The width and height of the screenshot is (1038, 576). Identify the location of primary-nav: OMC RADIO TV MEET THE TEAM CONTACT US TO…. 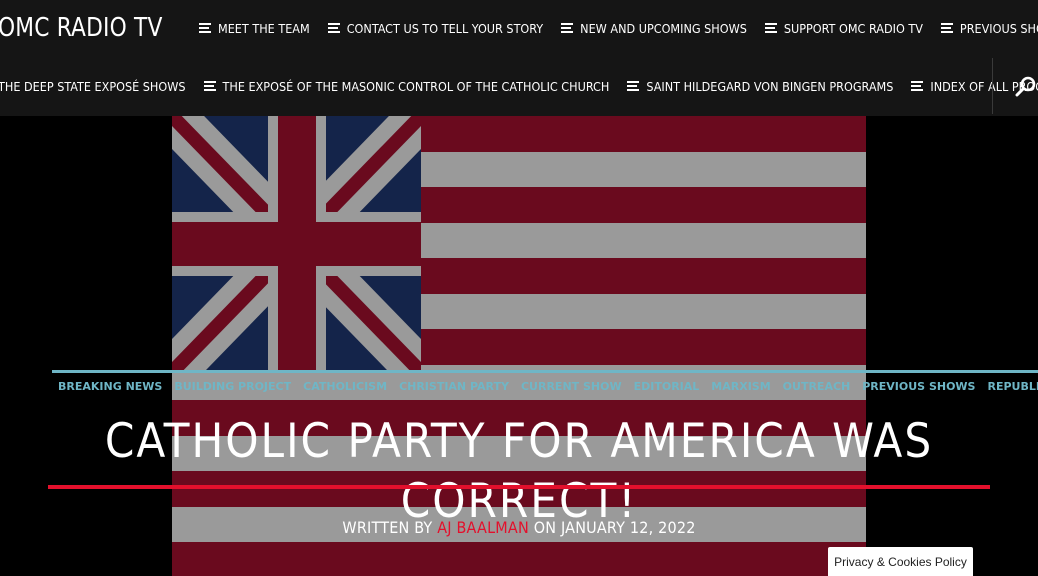
(519, 28).